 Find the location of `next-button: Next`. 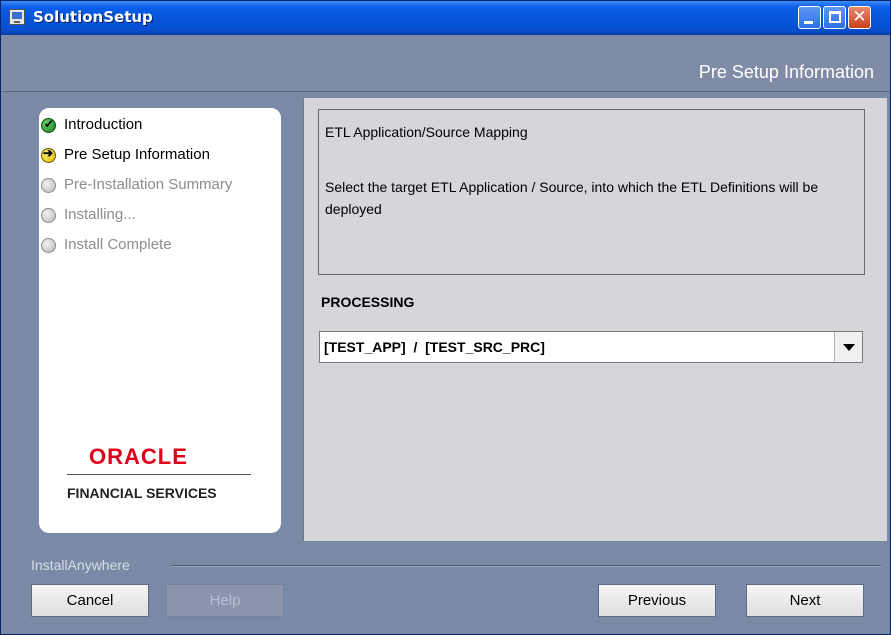

next-button: Next is located at coordinates (805, 600).